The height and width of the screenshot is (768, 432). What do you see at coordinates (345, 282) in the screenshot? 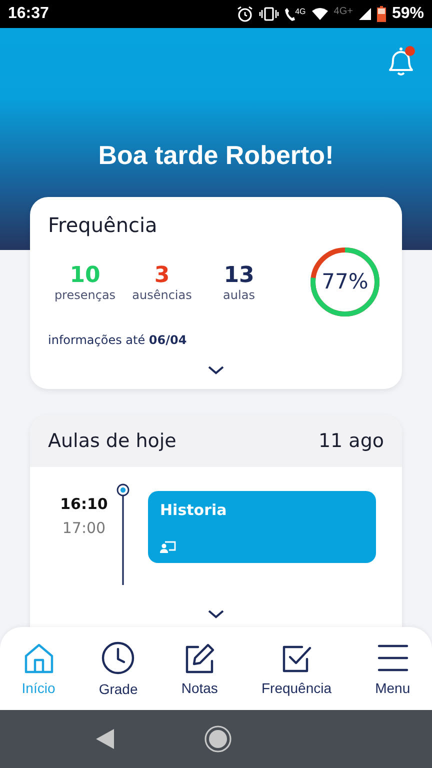
I see `attendance-percent: 77%` at bounding box center [345, 282].